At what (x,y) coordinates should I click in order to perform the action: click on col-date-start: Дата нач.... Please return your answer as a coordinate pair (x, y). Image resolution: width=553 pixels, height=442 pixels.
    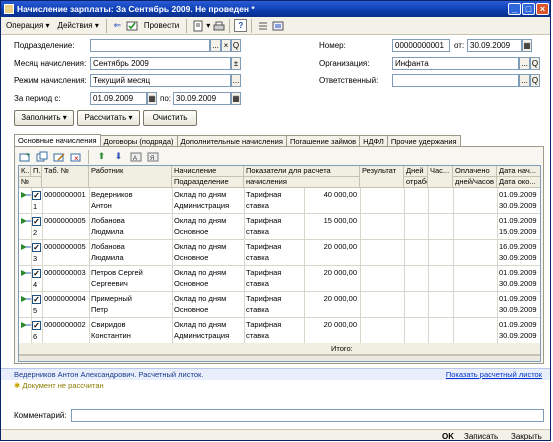
    Looking at the image, I should click on (518, 171).